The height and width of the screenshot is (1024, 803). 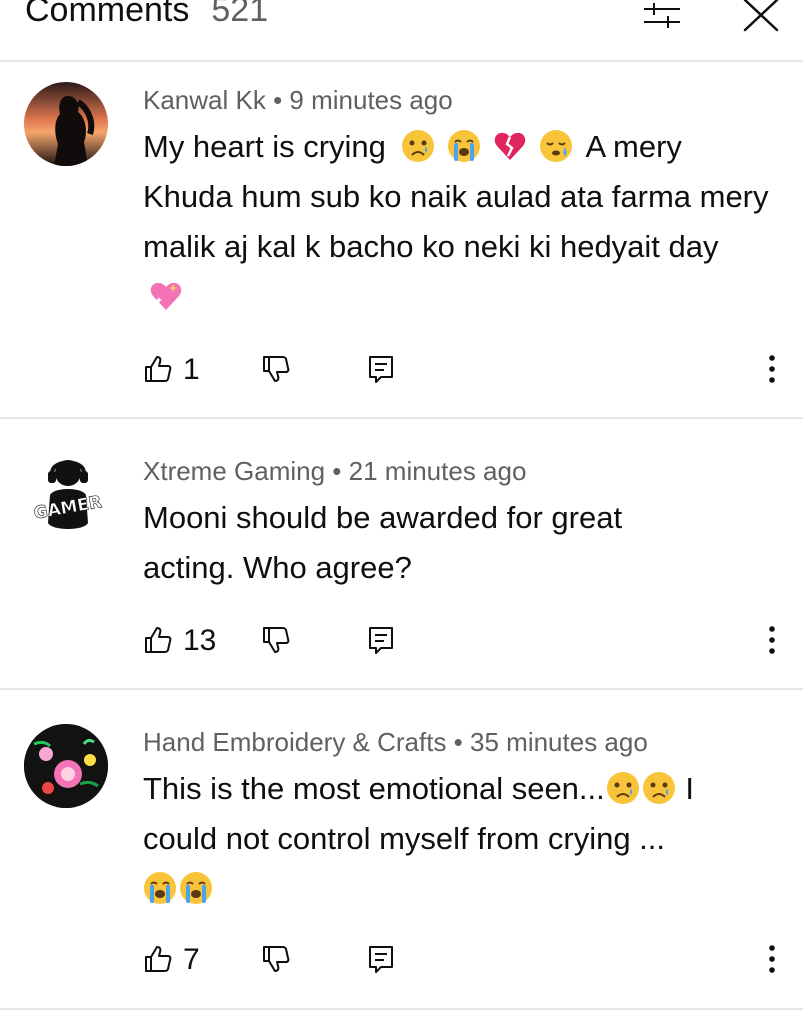 I want to click on sparkling-heart-emoji, so click(x=166, y=296).